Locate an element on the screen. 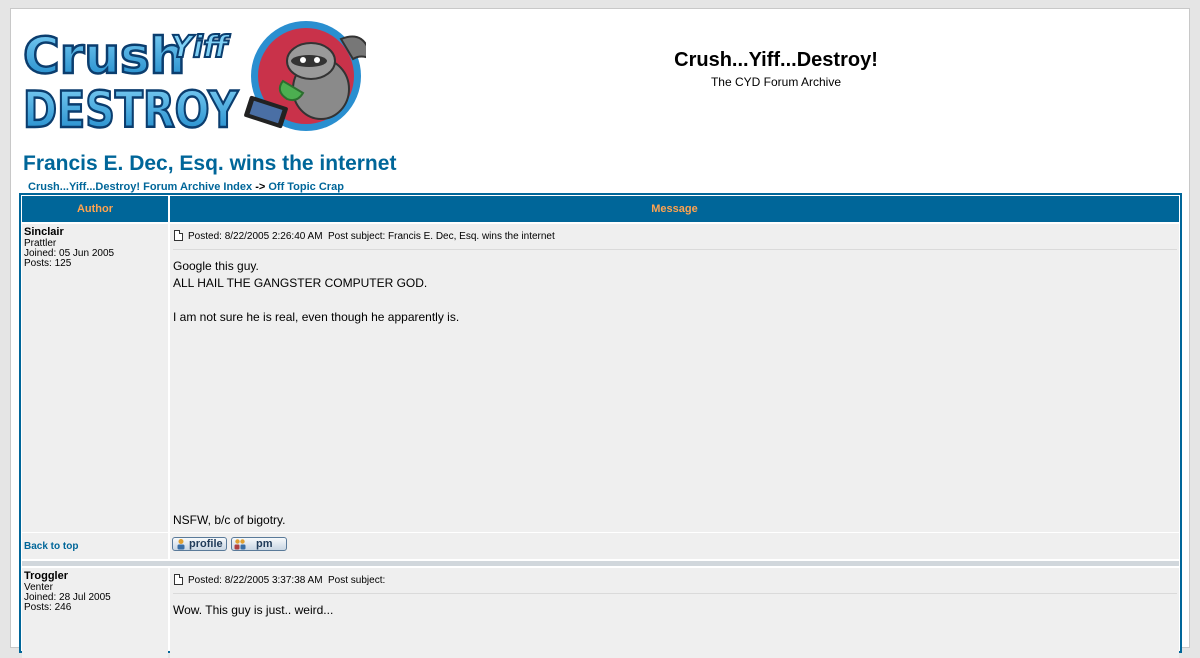 The height and width of the screenshot is (658, 1200). site-title: Crush...Yiff...Destroy! is located at coordinates (776, 60).